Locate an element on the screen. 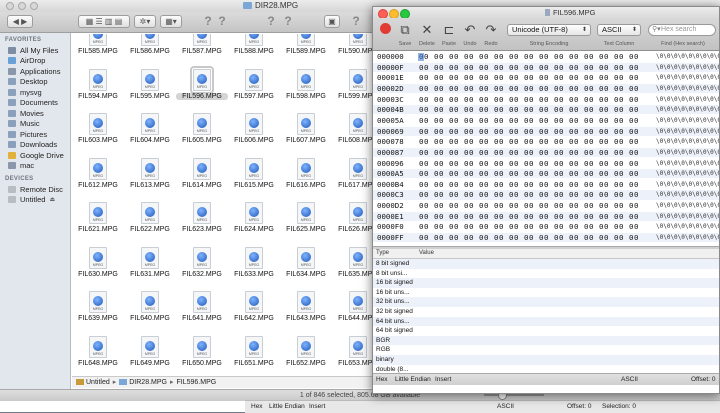 Image resolution: width=720 pixels, height=413 pixels. record-icon is located at coordinates (385, 30).